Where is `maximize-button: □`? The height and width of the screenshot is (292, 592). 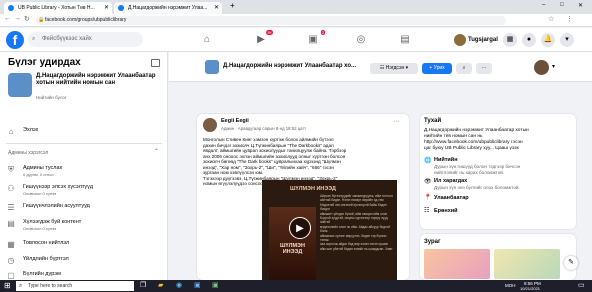 maximize-button: □ is located at coordinates (562, 5).